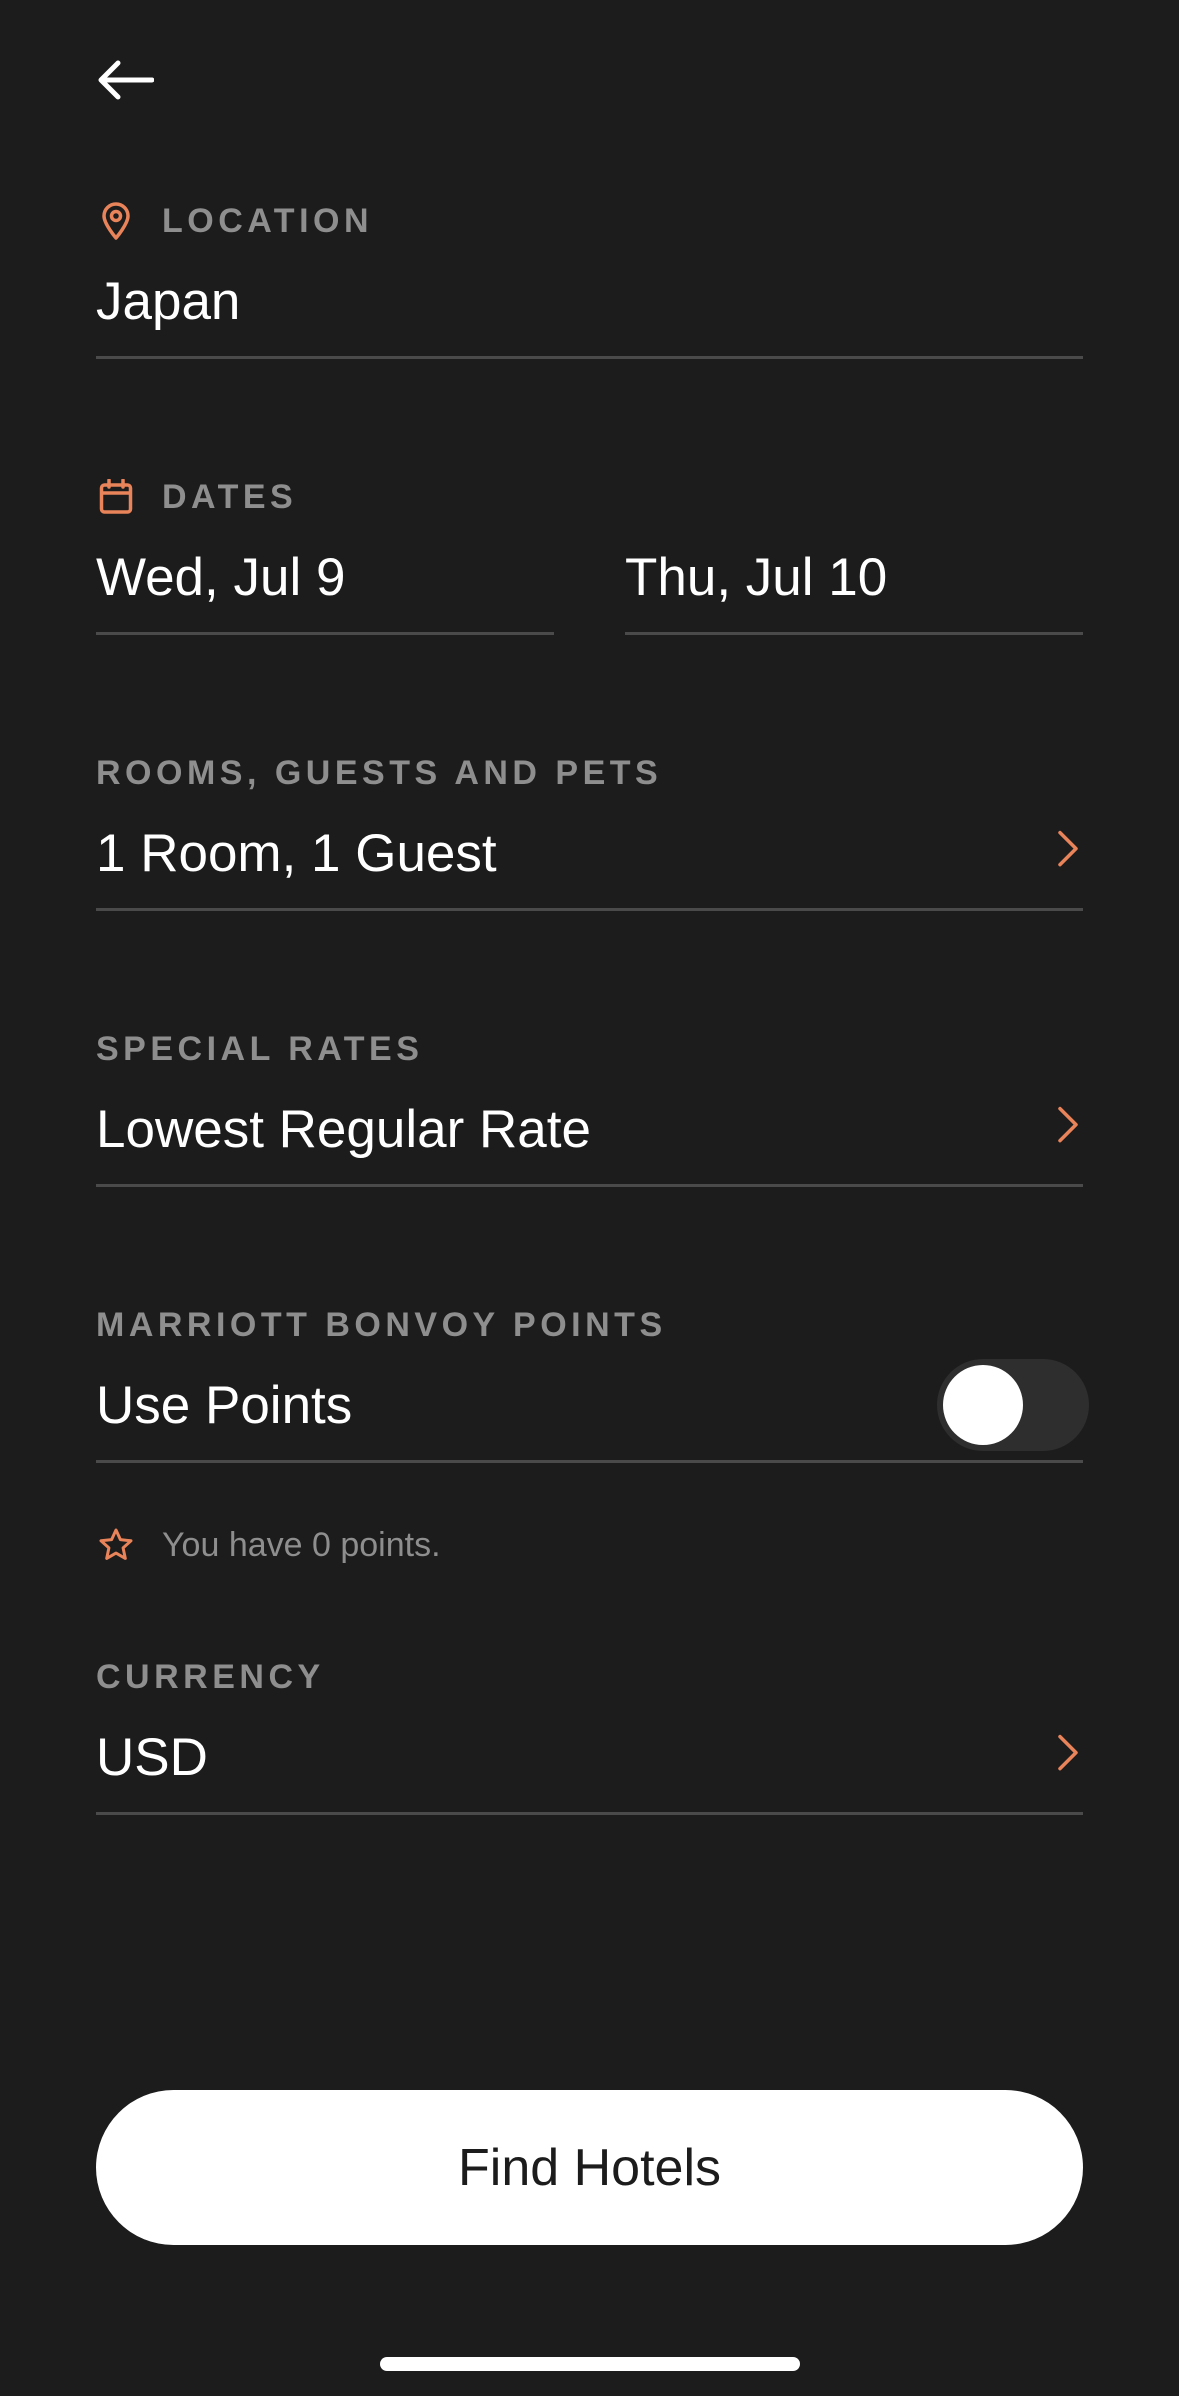  Describe the element at coordinates (343, 1129) in the screenshot. I see `special-rates-value: Lowest Regular Rate` at that location.